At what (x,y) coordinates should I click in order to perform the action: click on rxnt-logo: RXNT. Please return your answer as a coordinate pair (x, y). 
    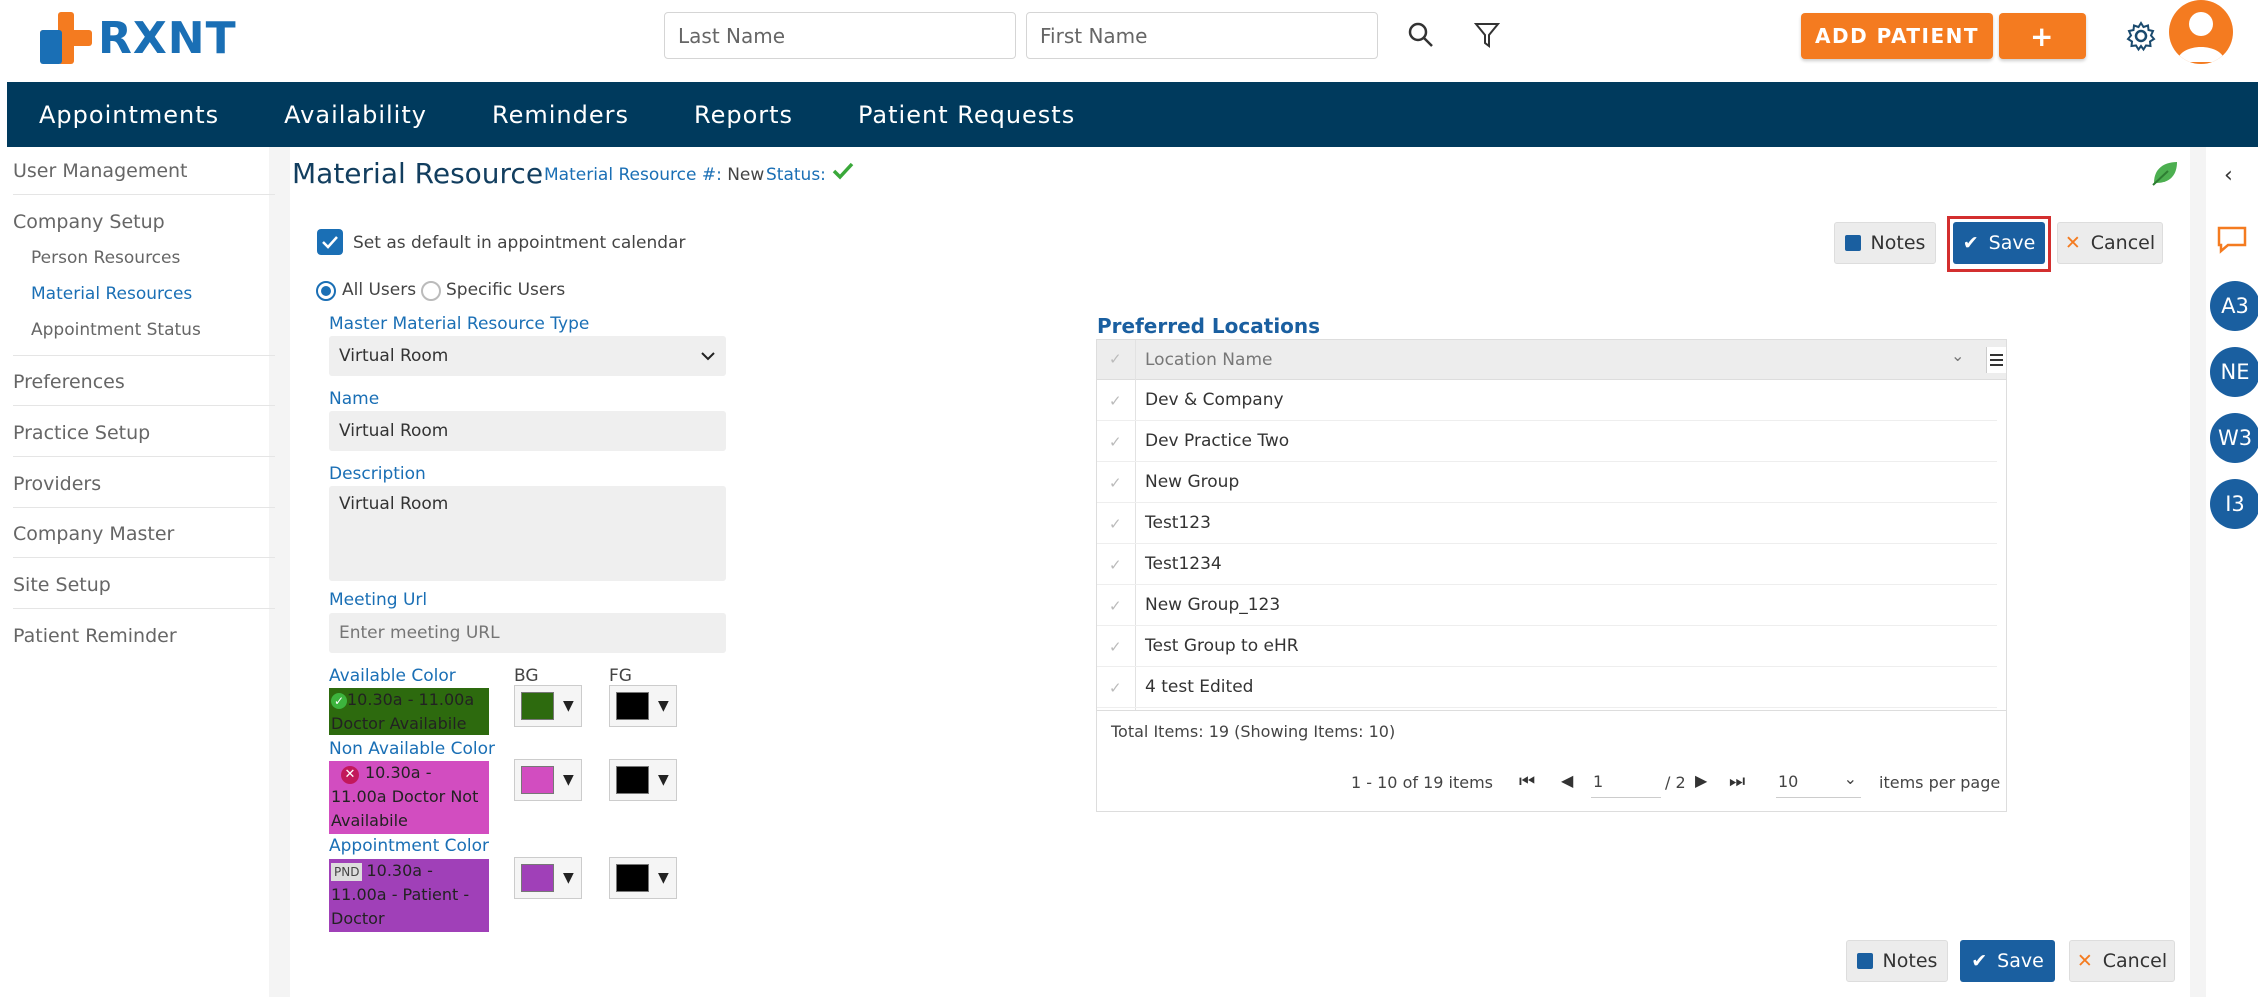
    Looking at the image, I should click on (138, 38).